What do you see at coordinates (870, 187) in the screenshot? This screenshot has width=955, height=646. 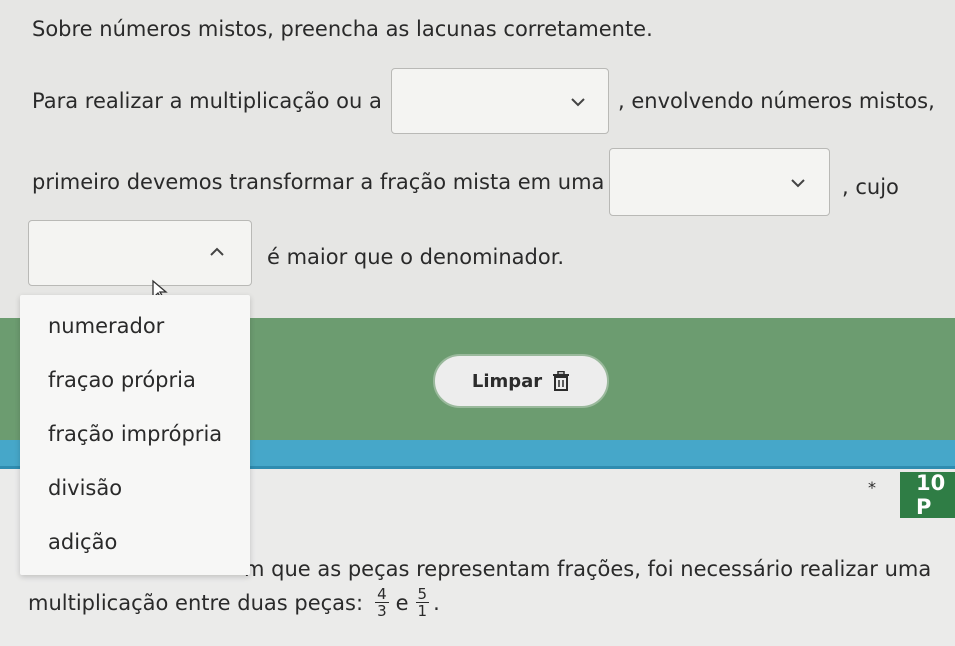 I see `line2-text-after: , cujo` at bounding box center [870, 187].